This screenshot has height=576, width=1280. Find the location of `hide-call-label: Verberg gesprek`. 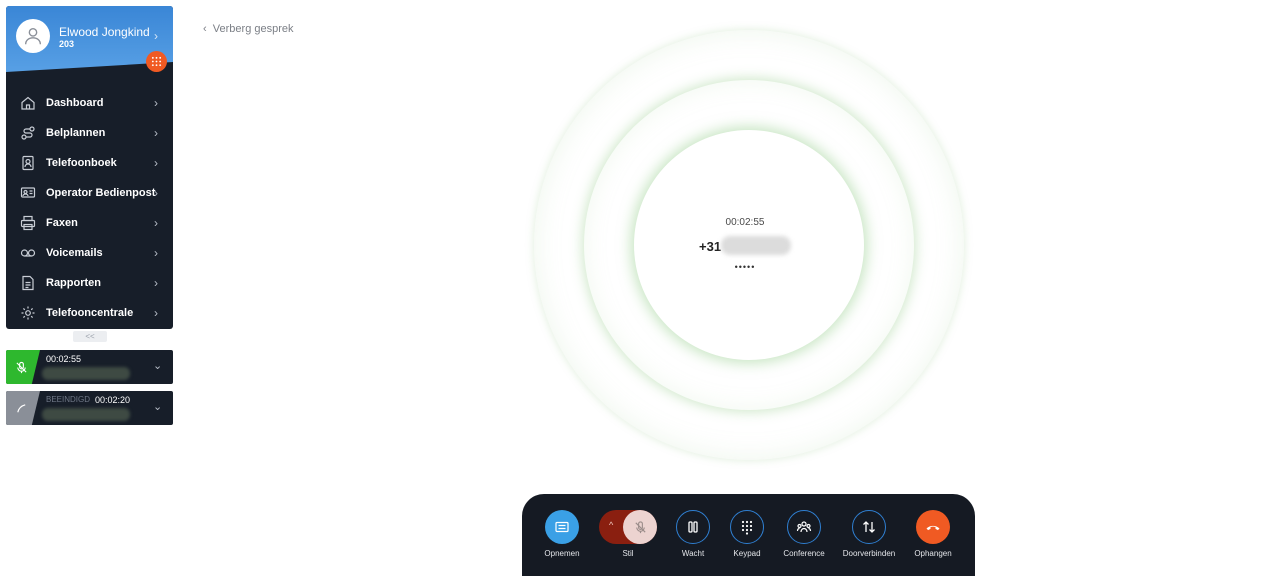

hide-call-label: Verberg gesprek is located at coordinates (253, 29).